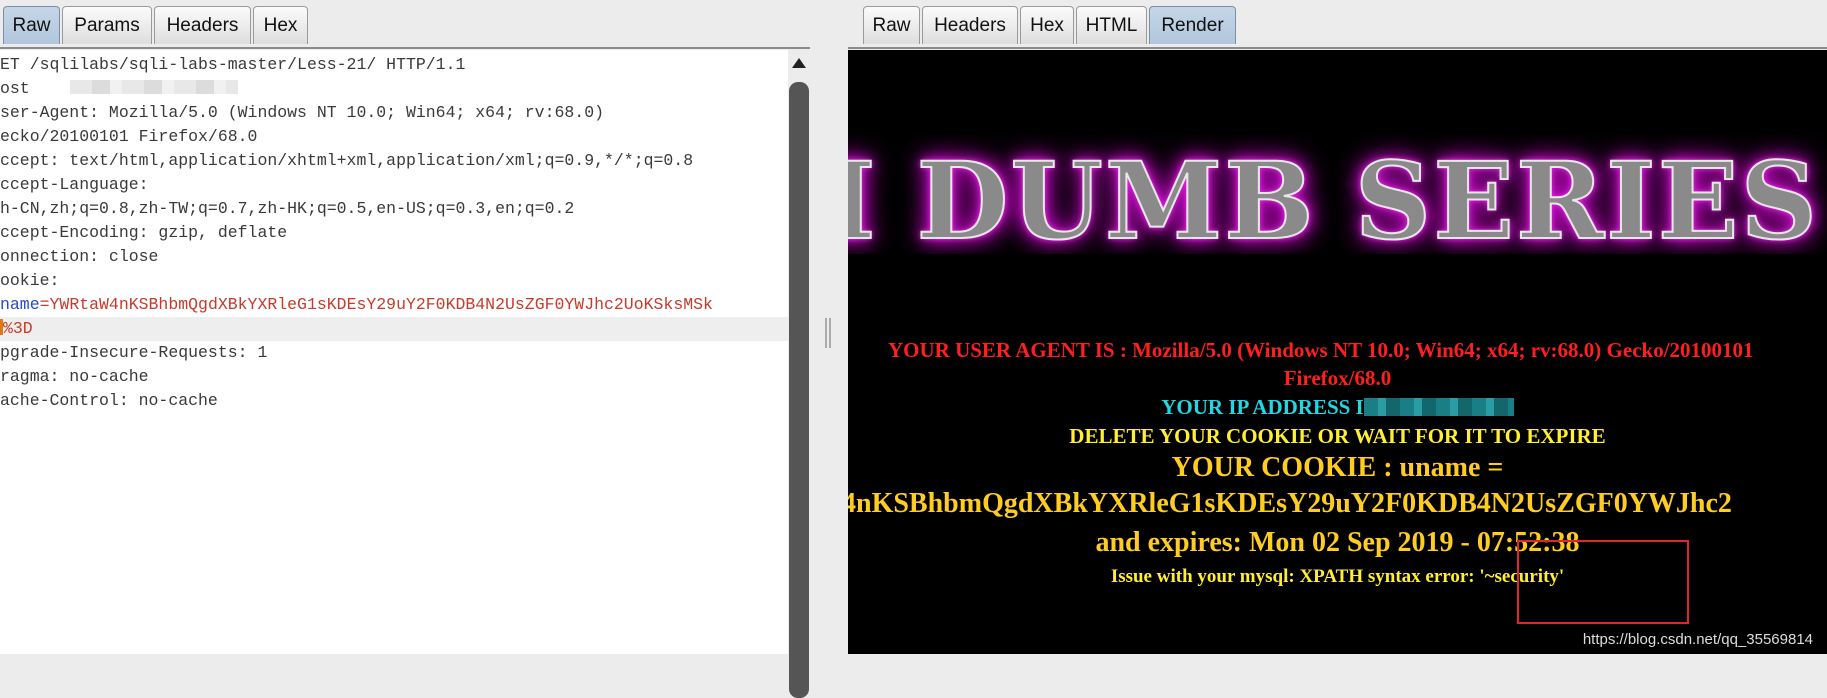 The image size is (1827, 698). What do you see at coordinates (153, 87) in the screenshot?
I see `redacted-host` at bounding box center [153, 87].